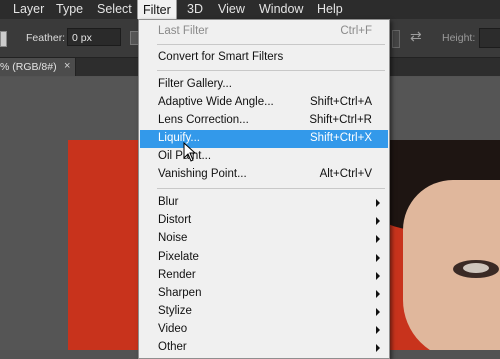  I want to click on menu-3d: 3D, so click(195, 9).